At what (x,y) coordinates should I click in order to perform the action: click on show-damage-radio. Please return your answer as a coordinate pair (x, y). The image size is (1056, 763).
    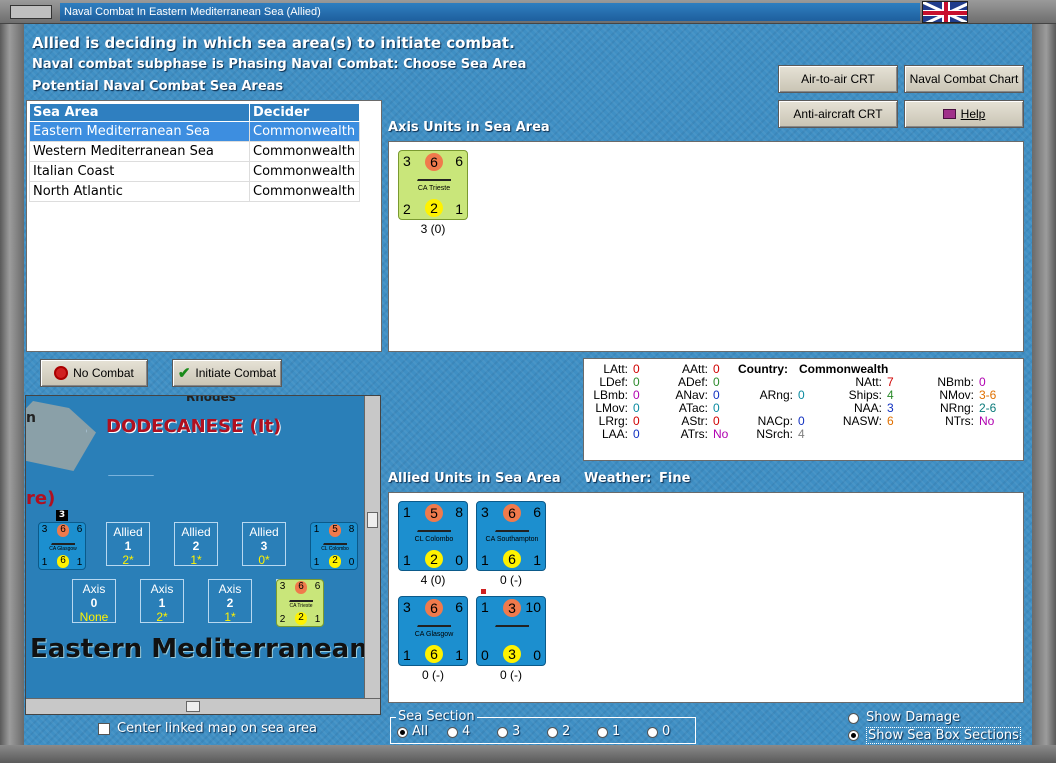
    Looking at the image, I should click on (853, 718).